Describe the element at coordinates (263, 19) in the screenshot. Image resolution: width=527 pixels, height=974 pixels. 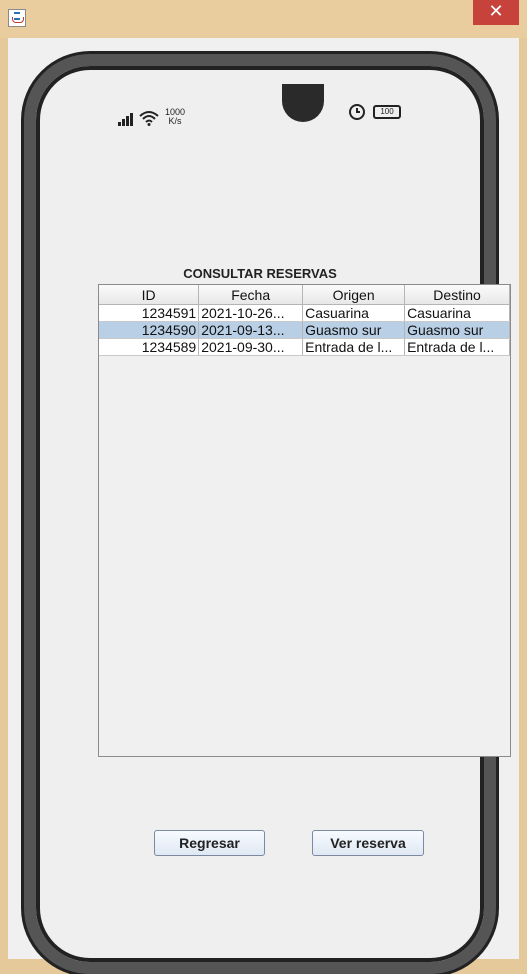
I see `title-bar: ✕` at that location.